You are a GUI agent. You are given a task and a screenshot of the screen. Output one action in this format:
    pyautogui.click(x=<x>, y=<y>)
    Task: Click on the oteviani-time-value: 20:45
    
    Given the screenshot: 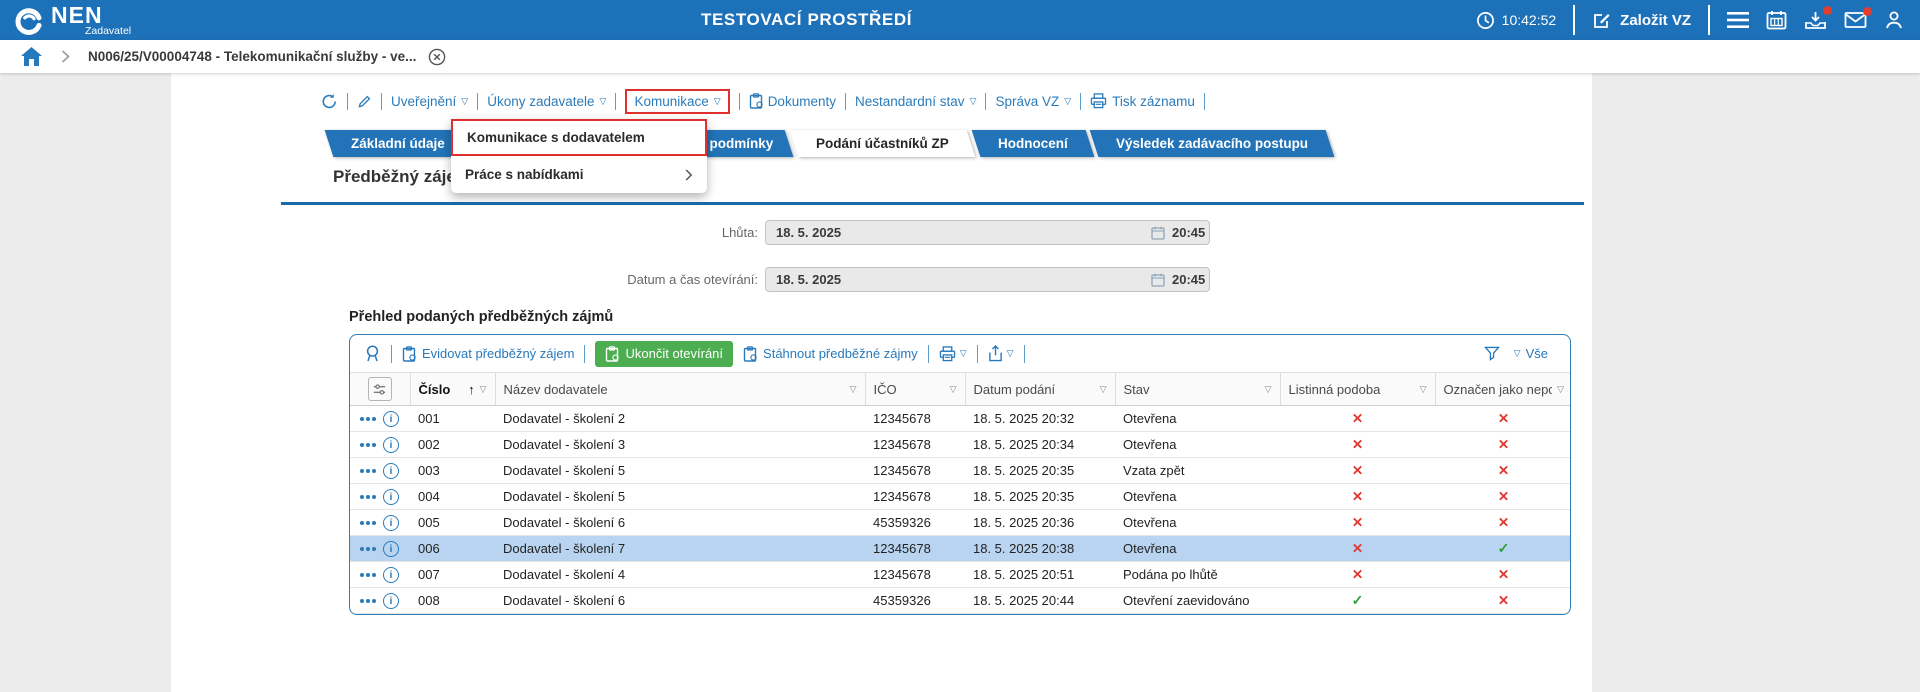 What is the action you would take?
    pyautogui.click(x=1188, y=279)
    